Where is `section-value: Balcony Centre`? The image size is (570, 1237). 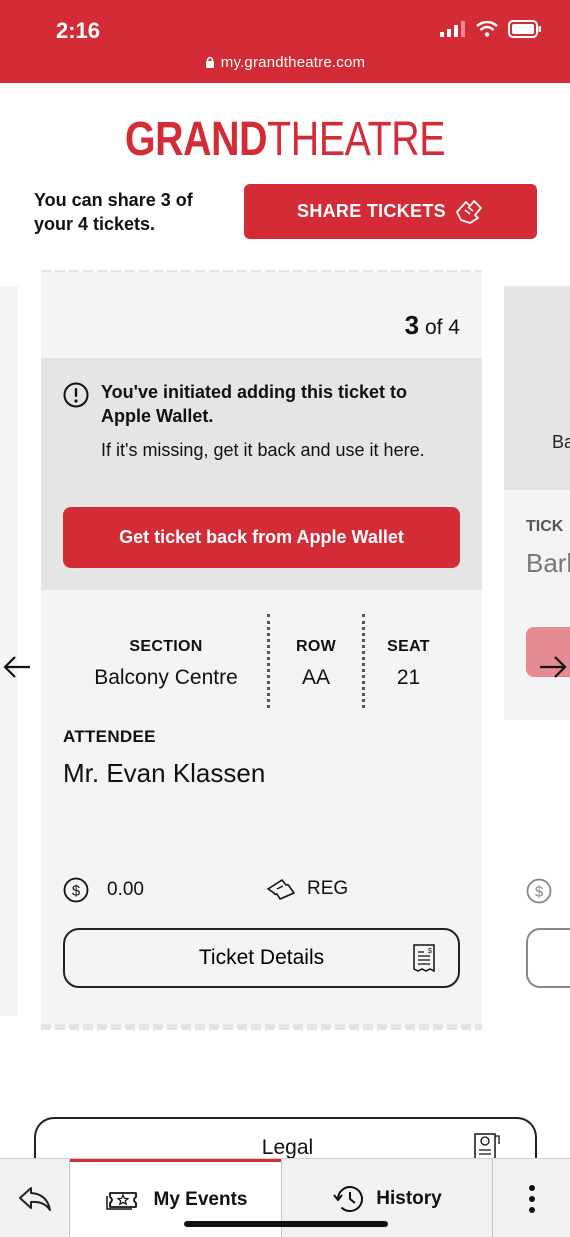 section-value: Balcony Centre is located at coordinates (166, 677).